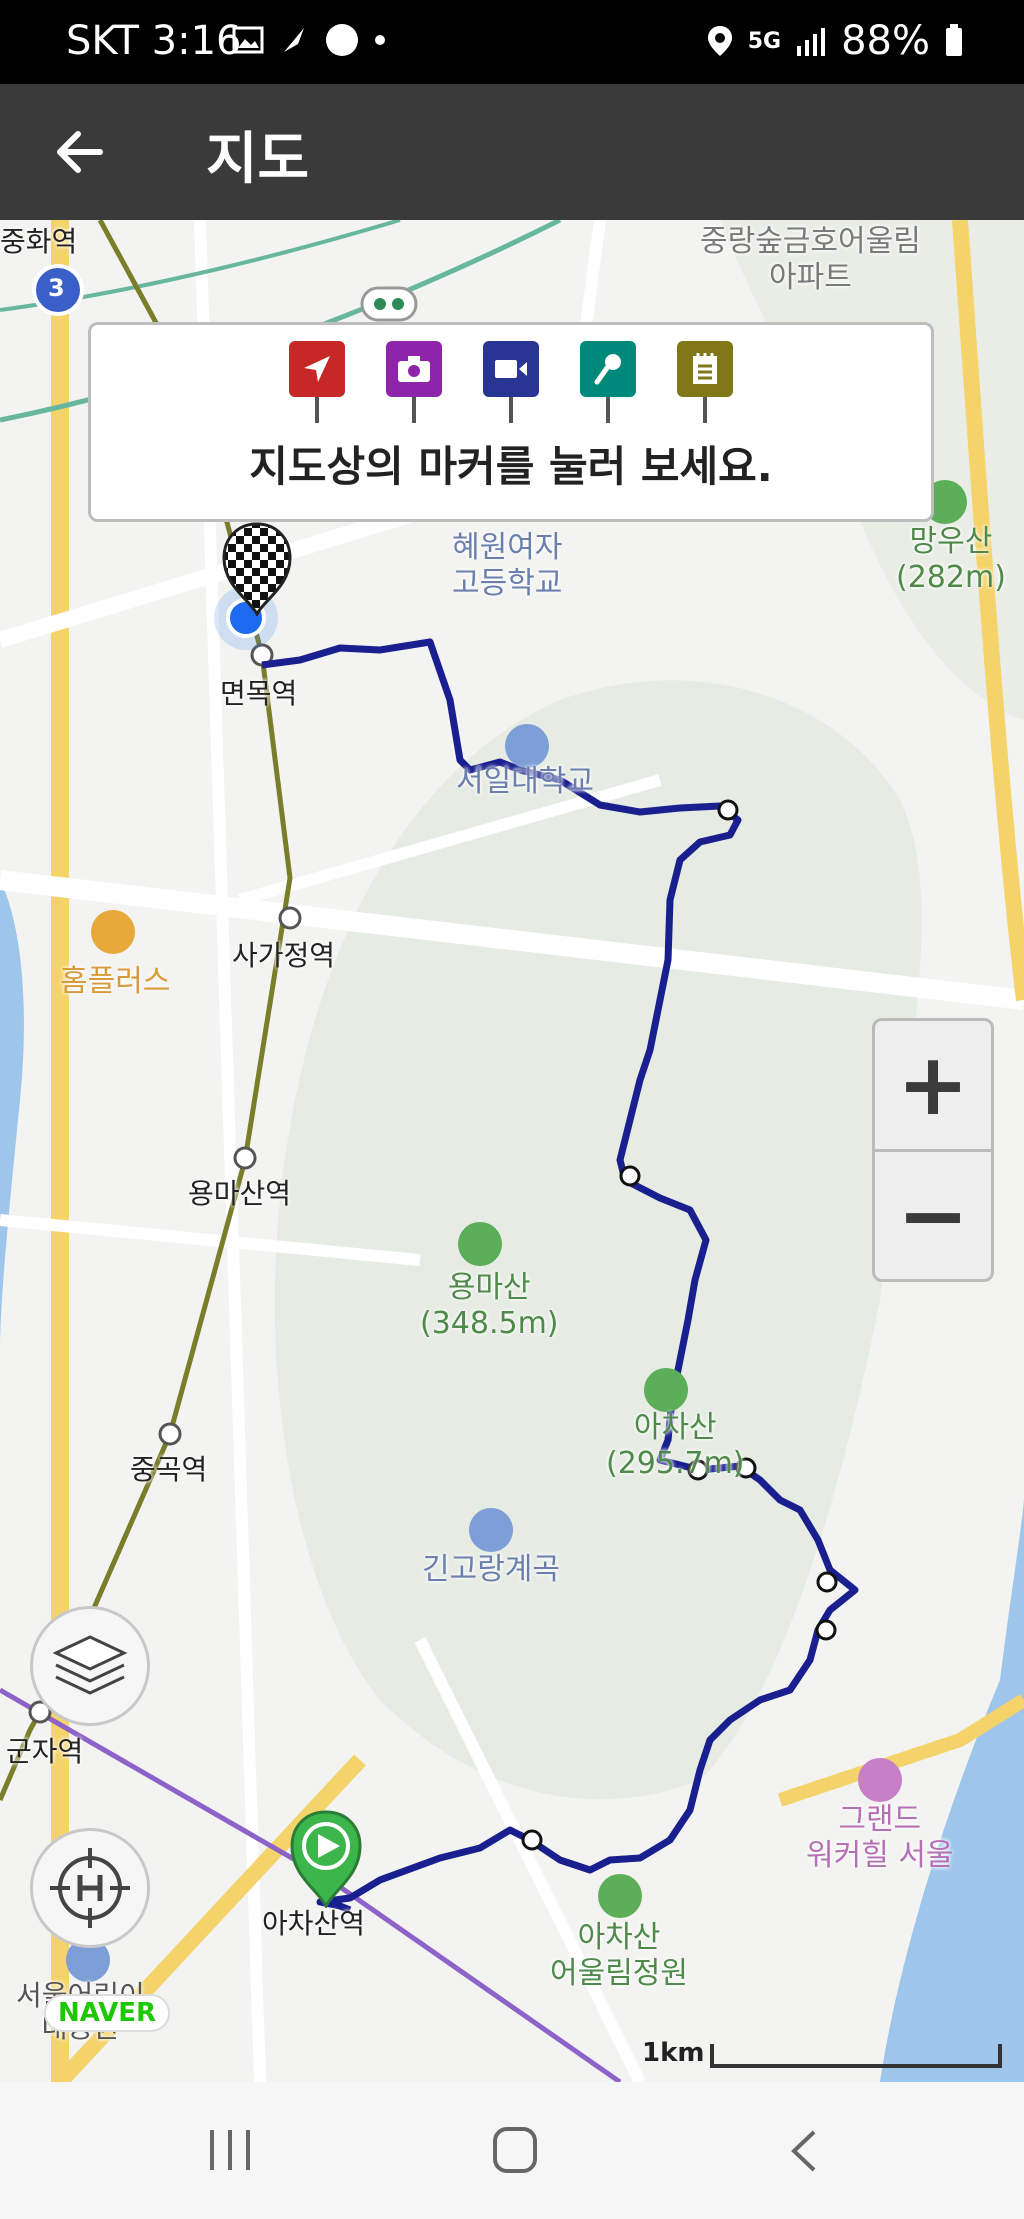  What do you see at coordinates (811, 42) in the screenshot?
I see `signal-icon` at bounding box center [811, 42].